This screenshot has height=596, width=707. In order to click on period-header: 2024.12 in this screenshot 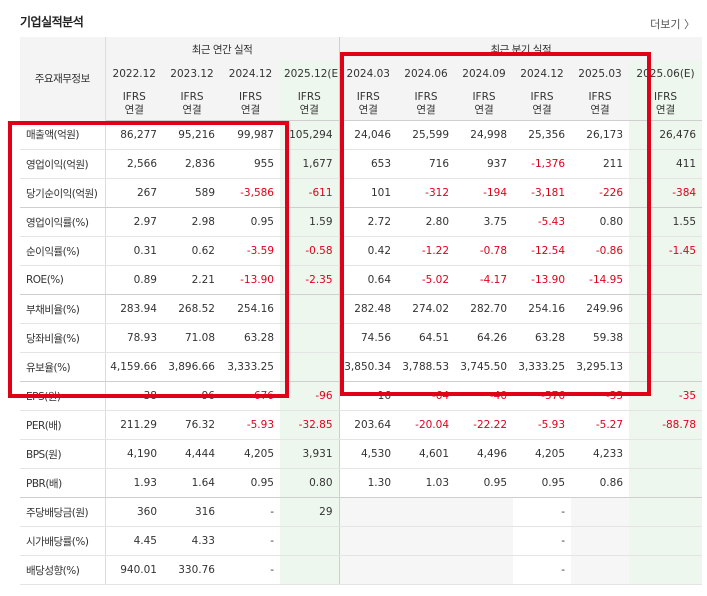, I will do `click(250, 74)`.